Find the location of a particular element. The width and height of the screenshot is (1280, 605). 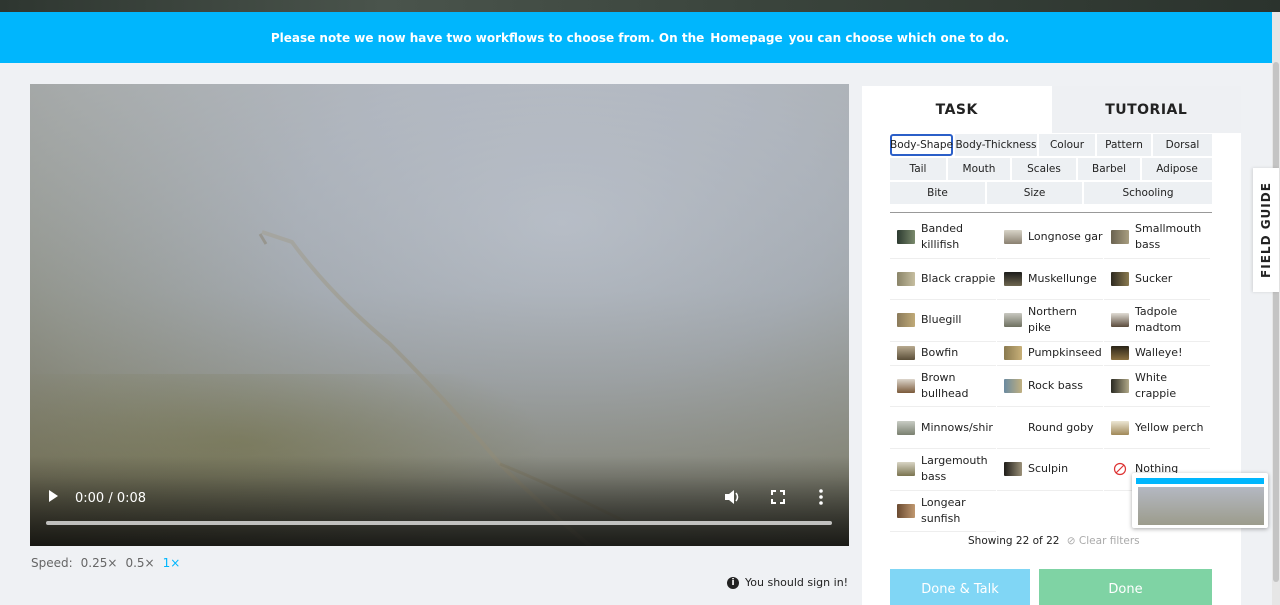

scrollbar-thumb is located at coordinates (1276, 322).